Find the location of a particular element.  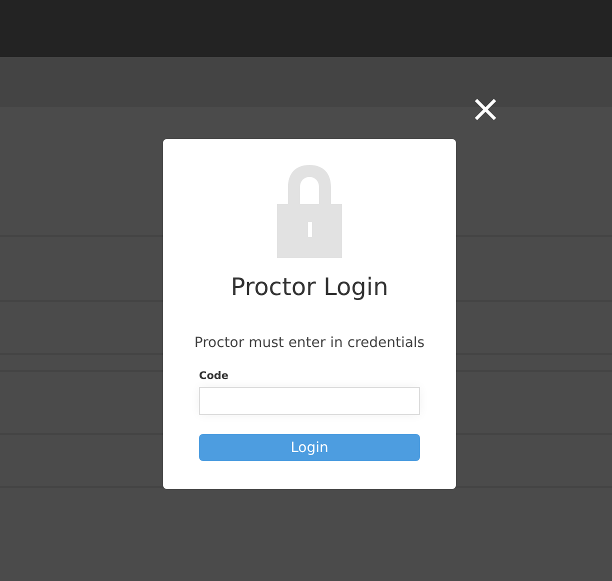

instruction-text: Proctor must enter in credentials is located at coordinates (309, 343).